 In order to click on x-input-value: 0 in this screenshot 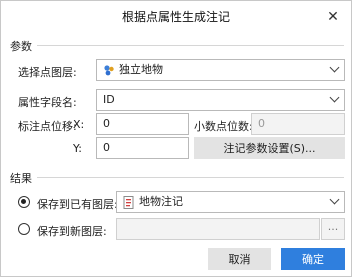, I will do `click(106, 123)`.